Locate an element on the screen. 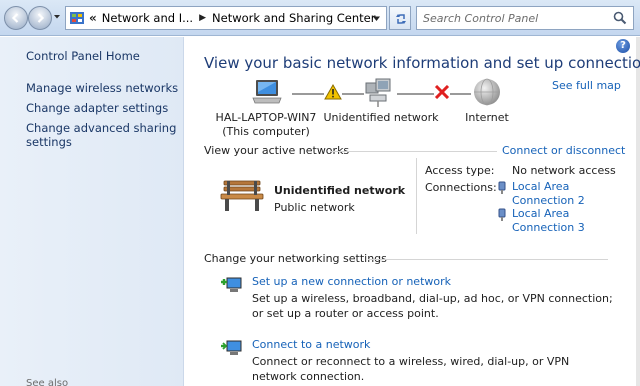  see-also-heading: See also is located at coordinates (47, 382).